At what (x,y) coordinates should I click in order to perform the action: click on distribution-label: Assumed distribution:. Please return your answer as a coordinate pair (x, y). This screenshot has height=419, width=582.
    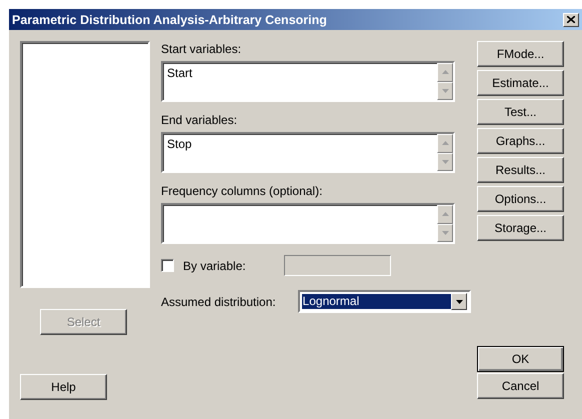
    Looking at the image, I should click on (219, 301).